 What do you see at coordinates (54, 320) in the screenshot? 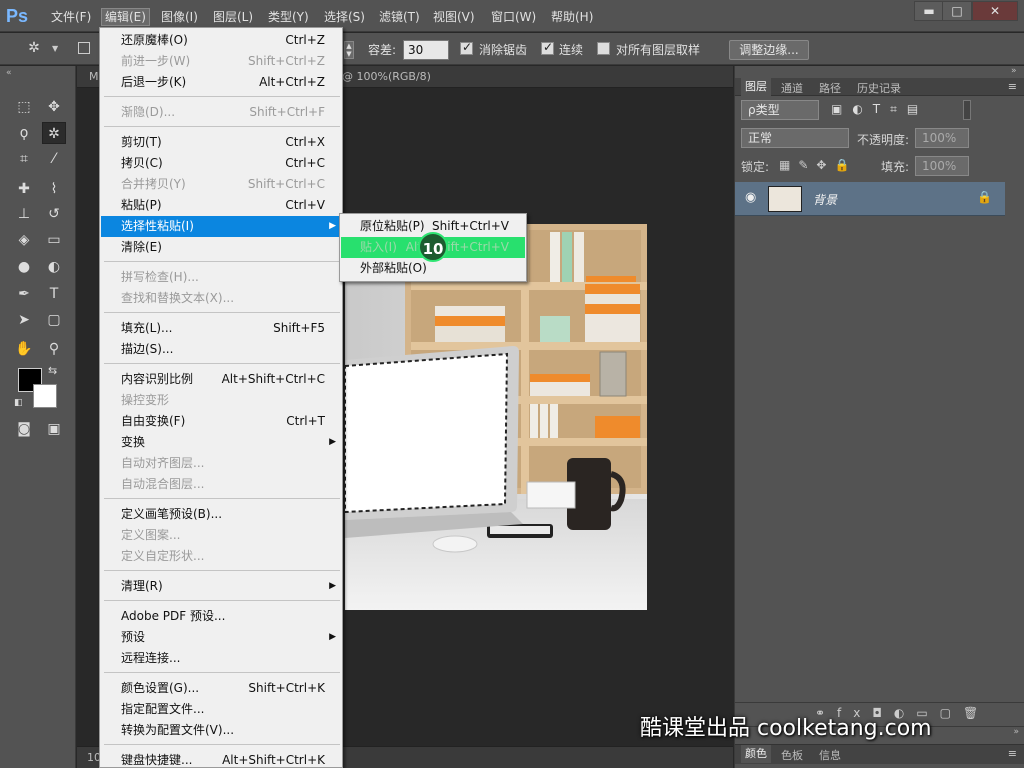
I see `rectangle-tool-icon: ▢` at bounding box center [54, 320].